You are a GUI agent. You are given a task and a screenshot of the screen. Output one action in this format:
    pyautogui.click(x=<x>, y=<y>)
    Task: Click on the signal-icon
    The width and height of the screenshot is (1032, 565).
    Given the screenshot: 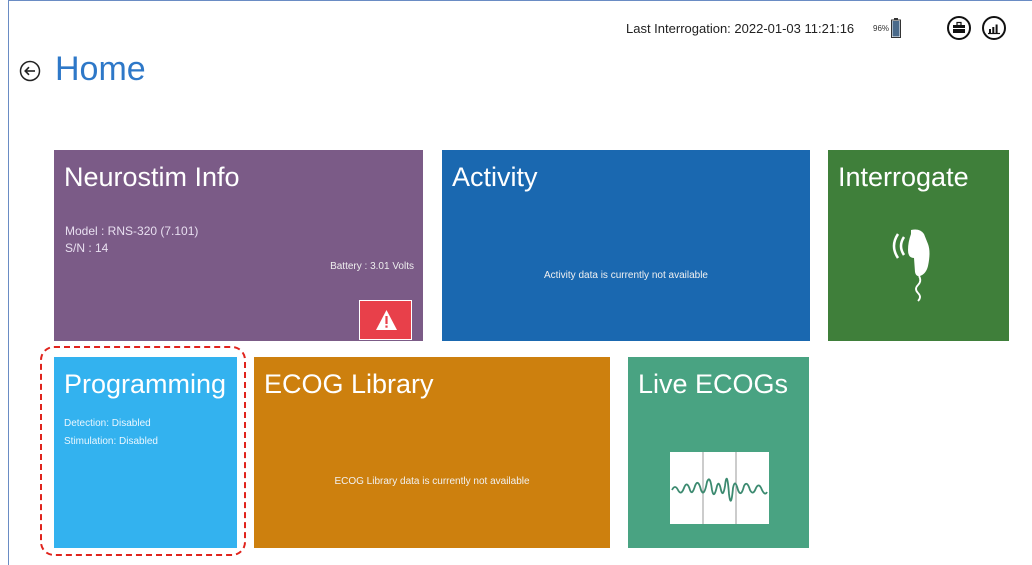 What is the action you would take?
    pyautogui.click(x=994, y=29)
    